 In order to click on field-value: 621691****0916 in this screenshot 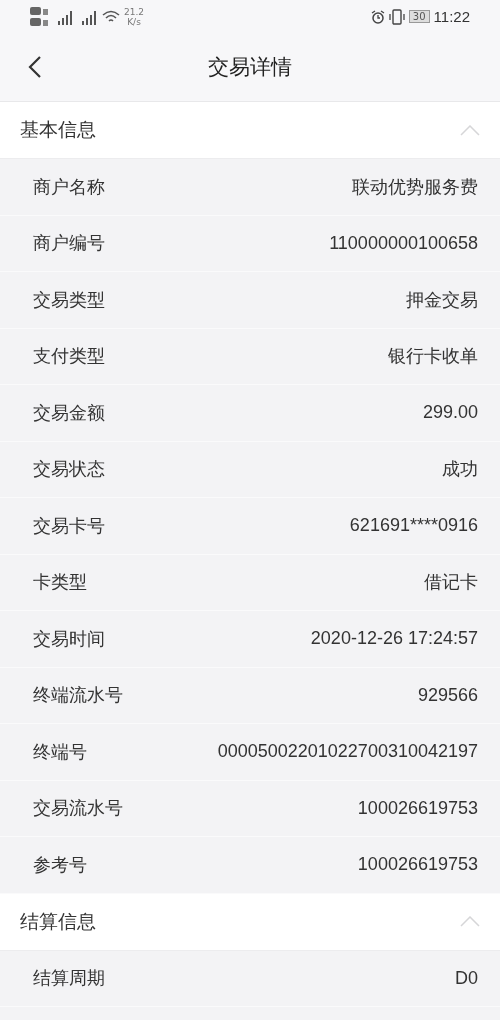, I will do `click(413, 526)`.